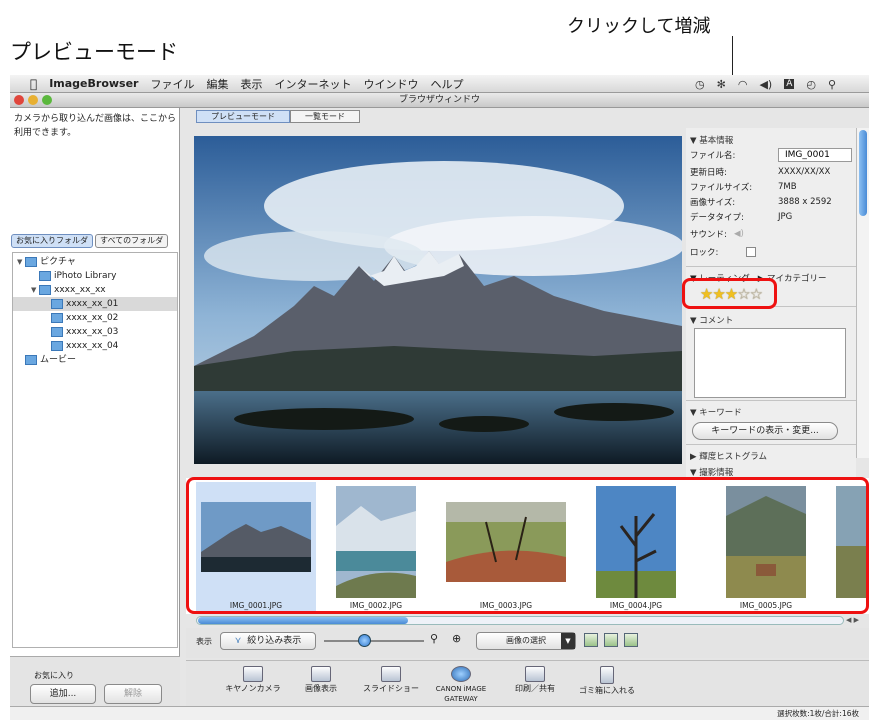  What do you see at coordinates (852, 620) in the screenshot?
I see `scroll-arrows: ◀ ▶` at bounding box center [852, 620].